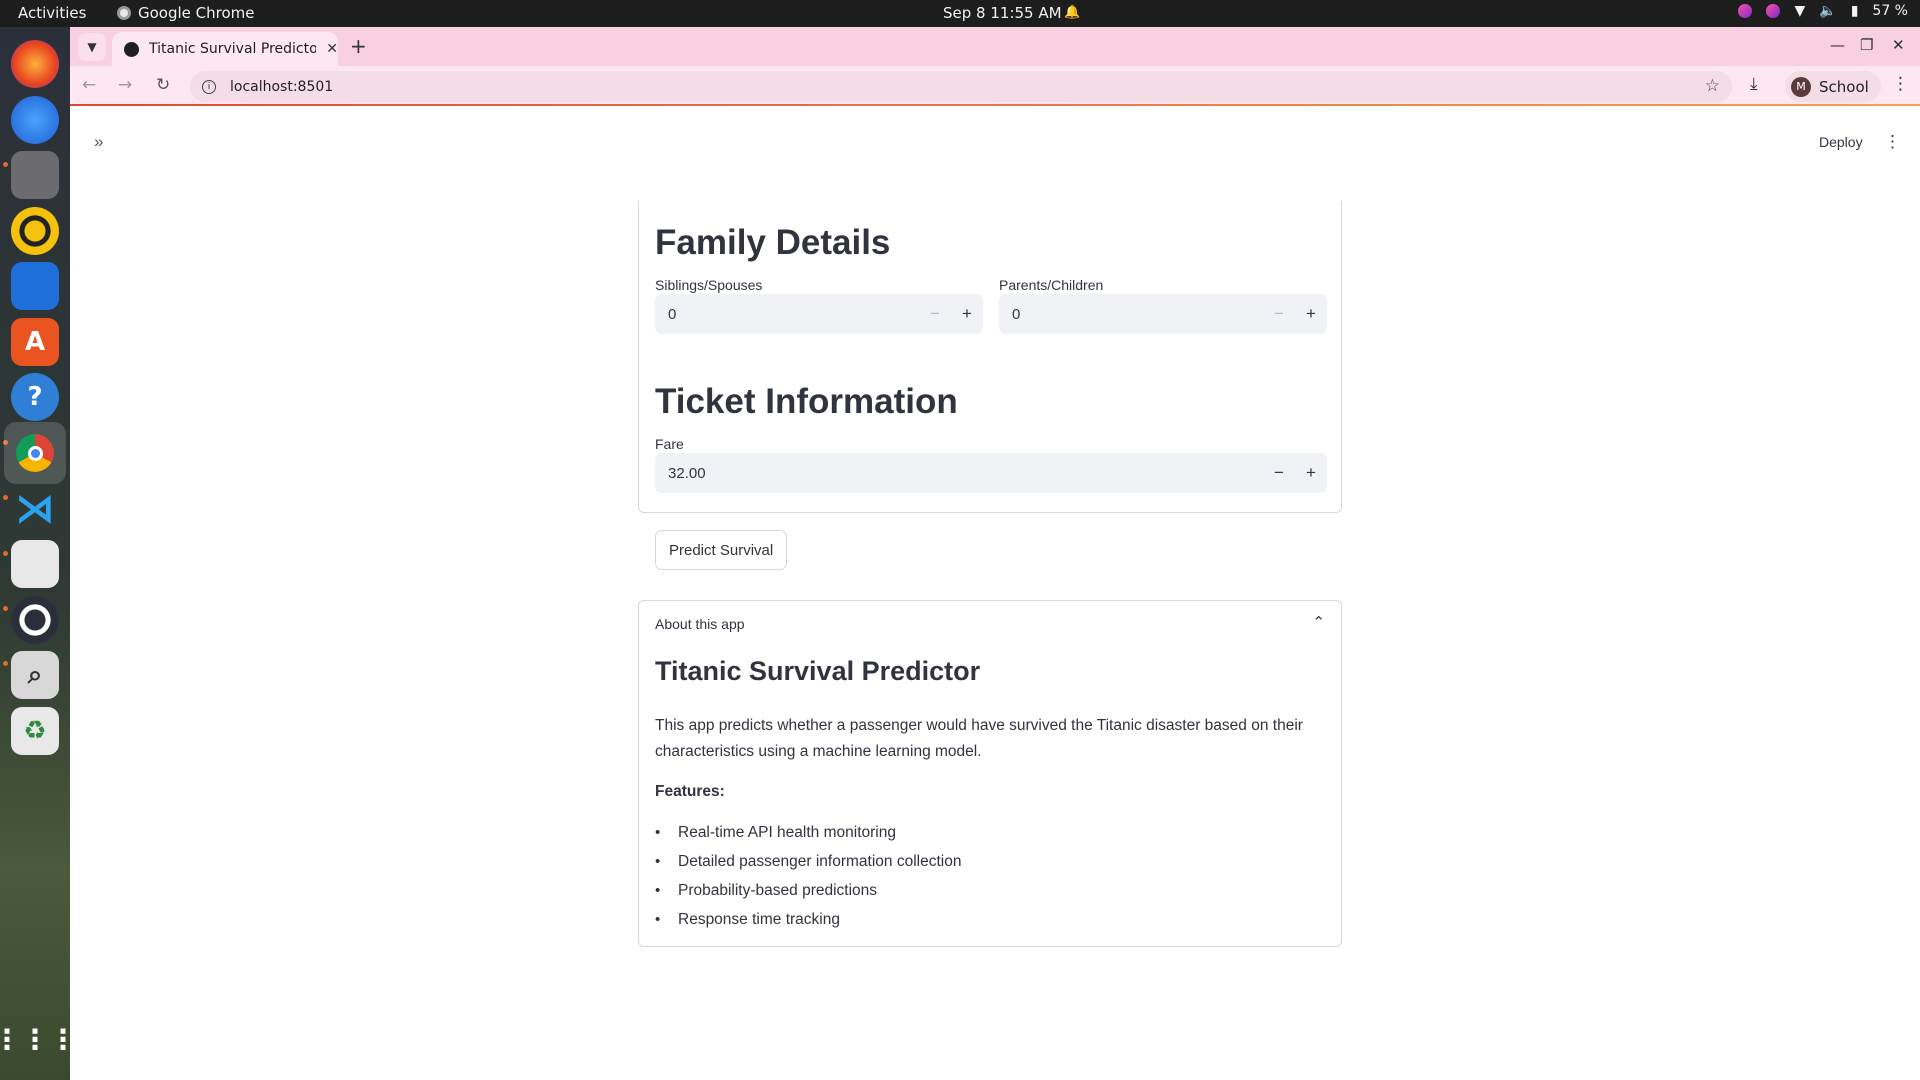 The width and height of the screenshot is (1920, 1080). Describe the element at coordinates (1311, 473) in the screenshot. I see `fare-increment-button: +` at that location.